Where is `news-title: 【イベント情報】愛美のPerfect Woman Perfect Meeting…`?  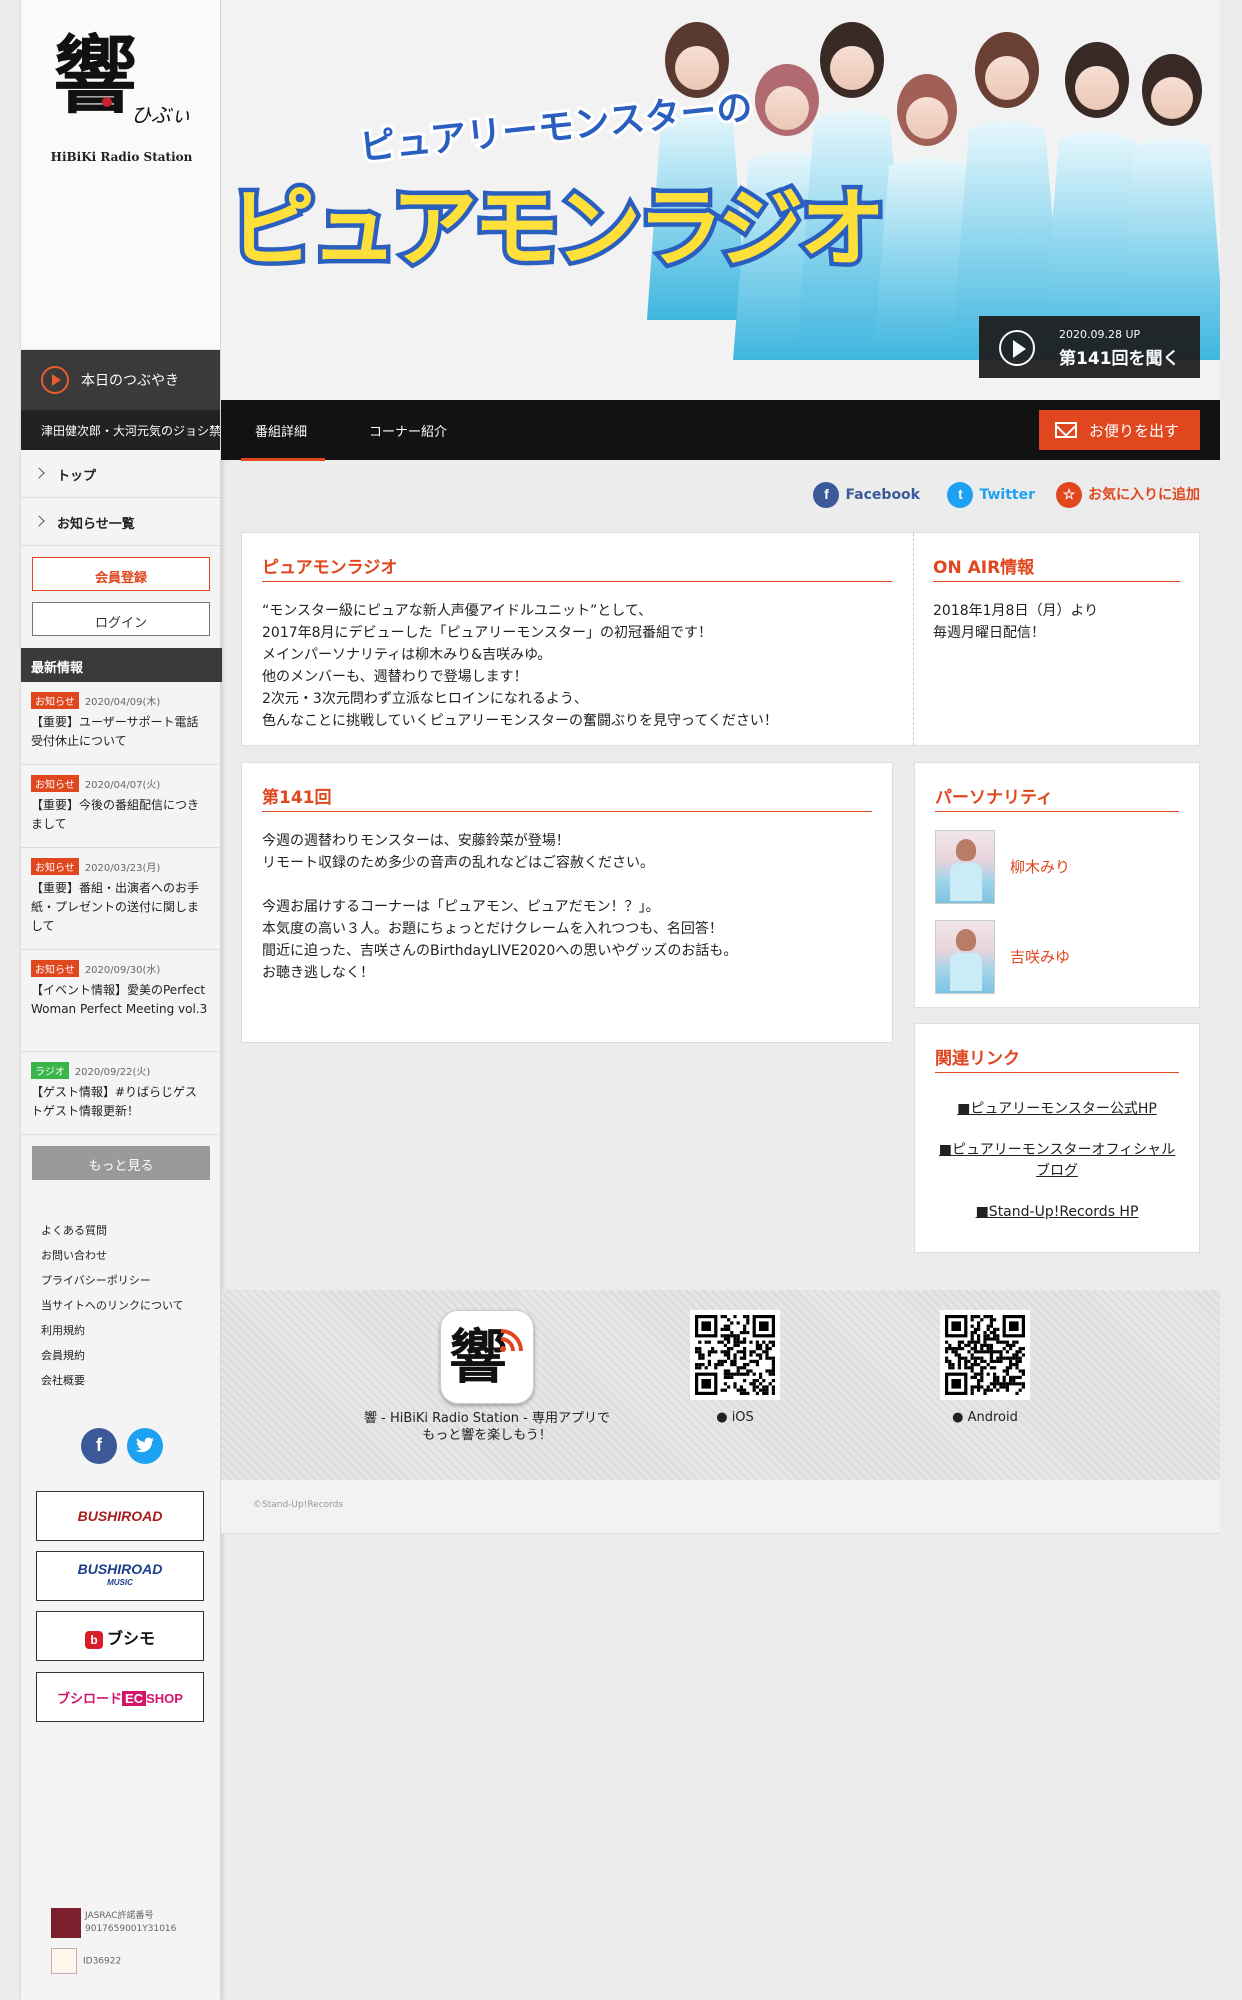
news-title: 【イベント情報】愛美のPerfect Woman Perfect Meeting… is located at coordinates (119, 999).